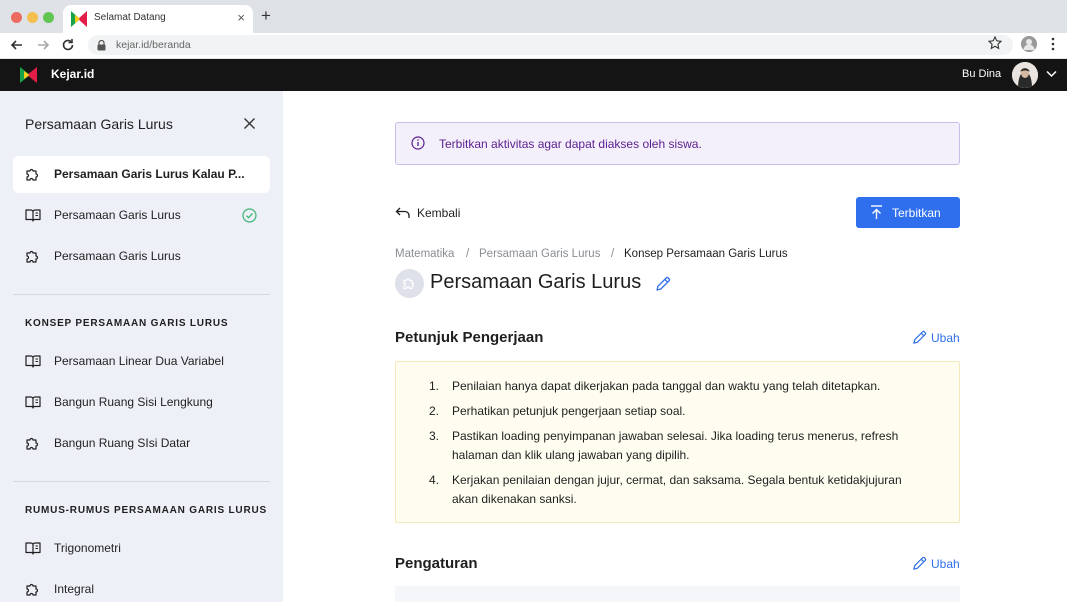  What do you see at coordinates (72, 74) in the screenshot?
I see `app-name: Kejar.id` at bounding box center [72, 74].